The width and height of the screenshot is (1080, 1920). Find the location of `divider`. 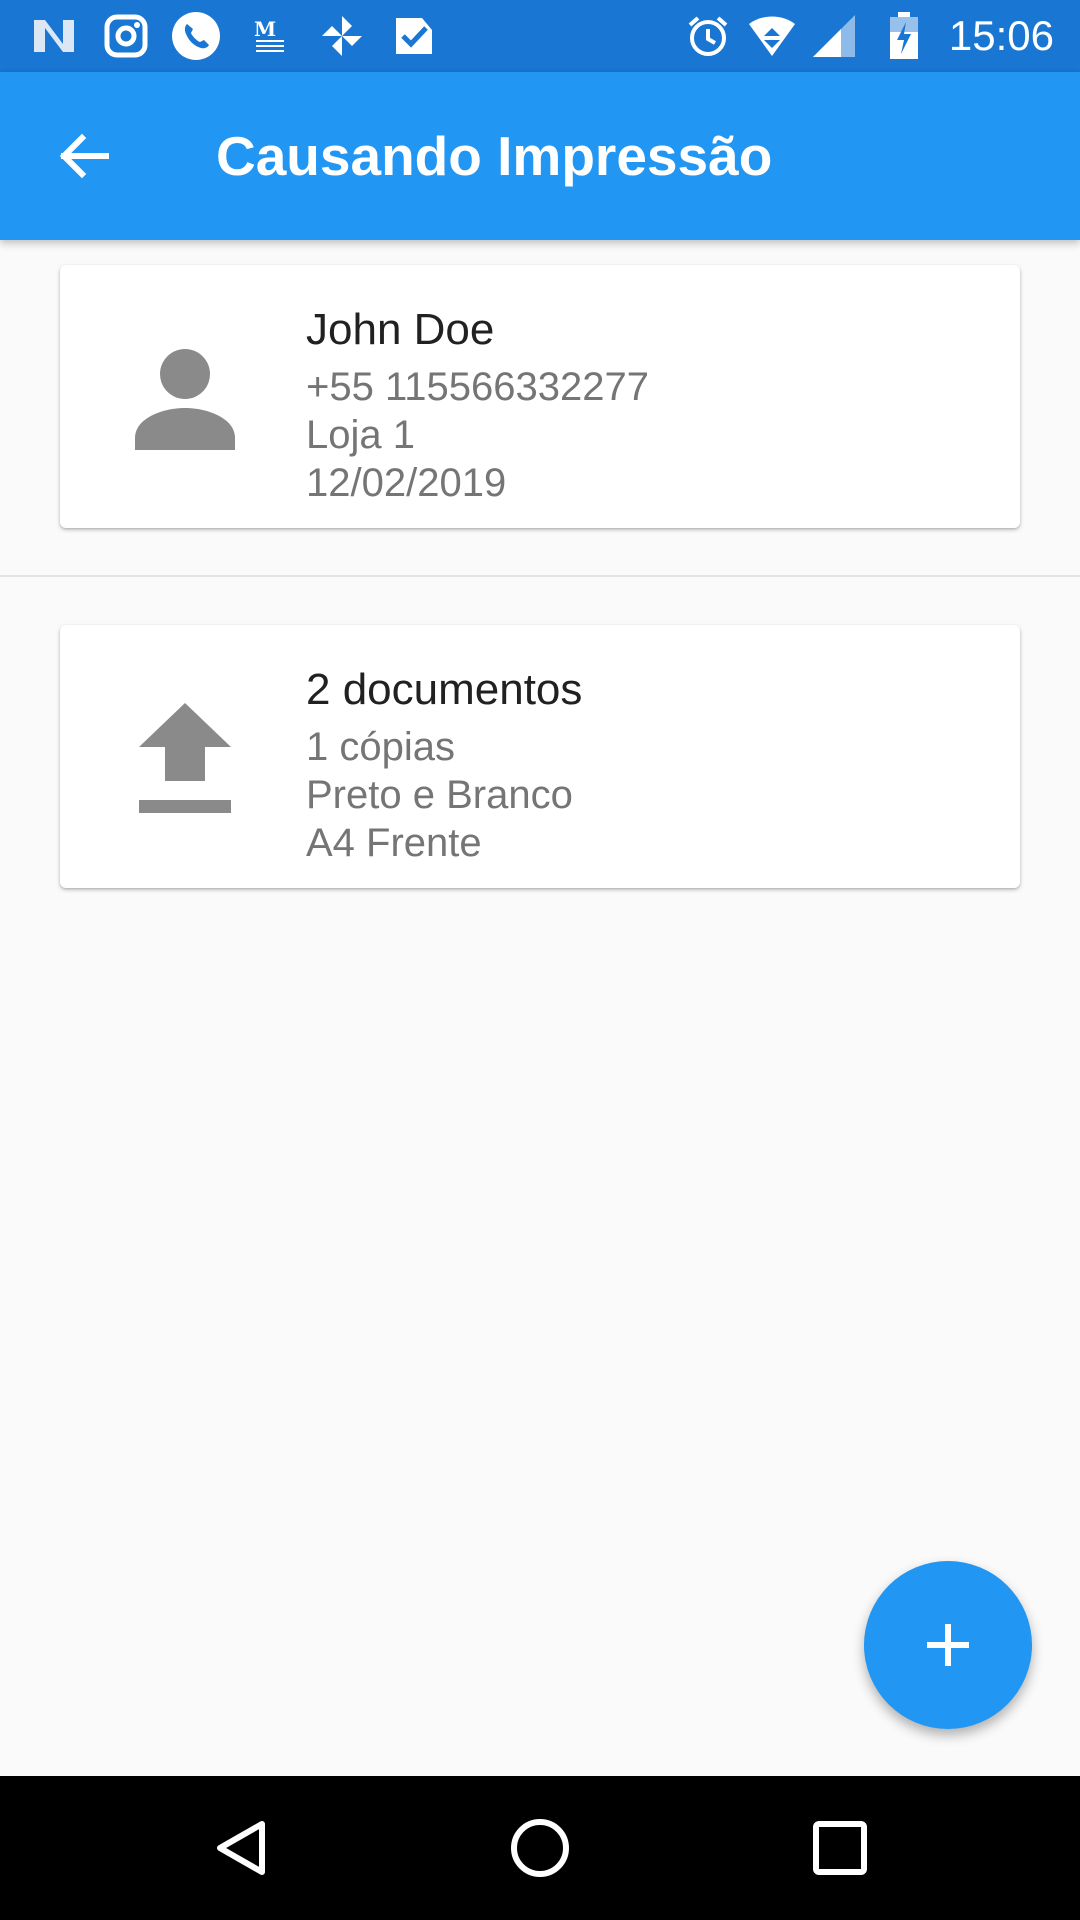

divider is located at coordinates (540, 576).